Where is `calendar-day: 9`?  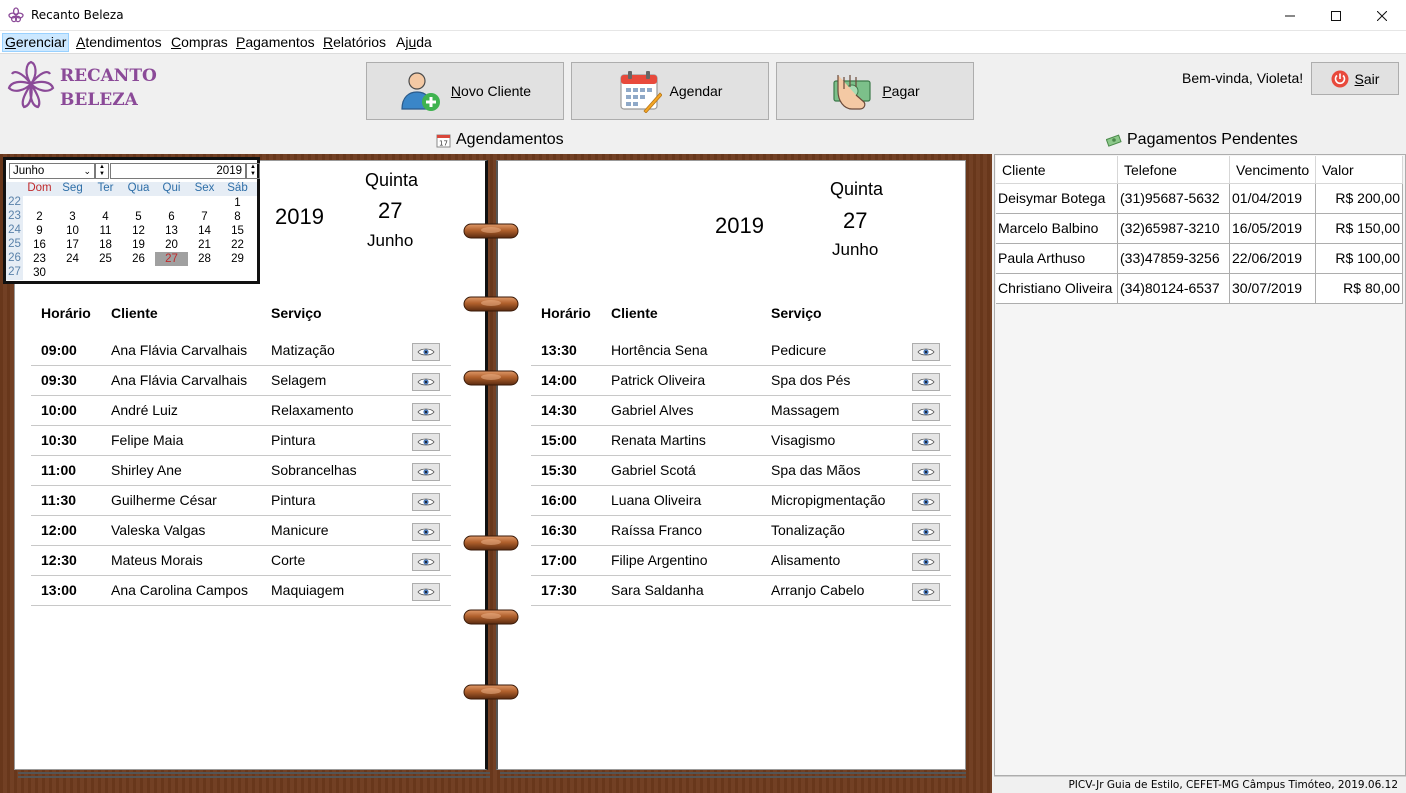
calendar-day: 9 is located at coordinates (39, 231).